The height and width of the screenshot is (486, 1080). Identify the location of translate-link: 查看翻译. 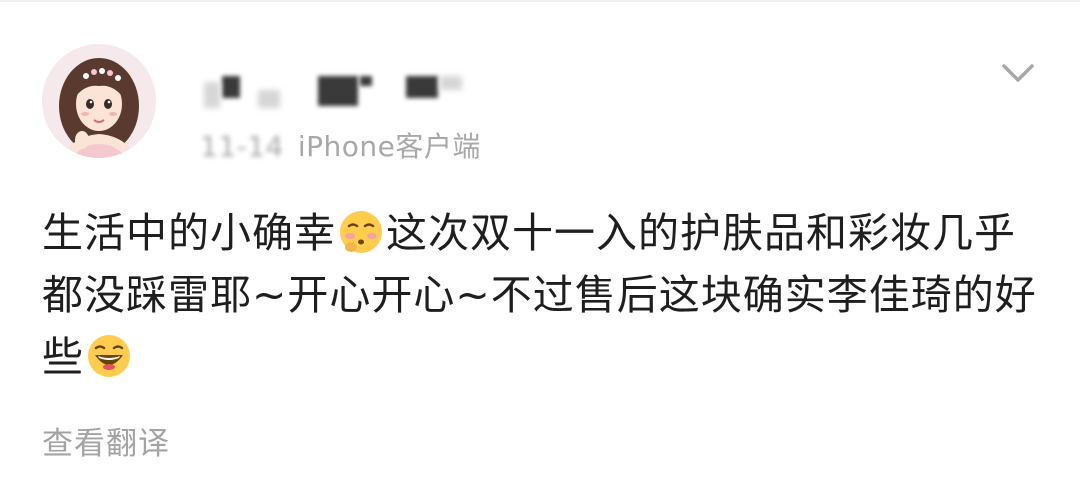
(106, 440).